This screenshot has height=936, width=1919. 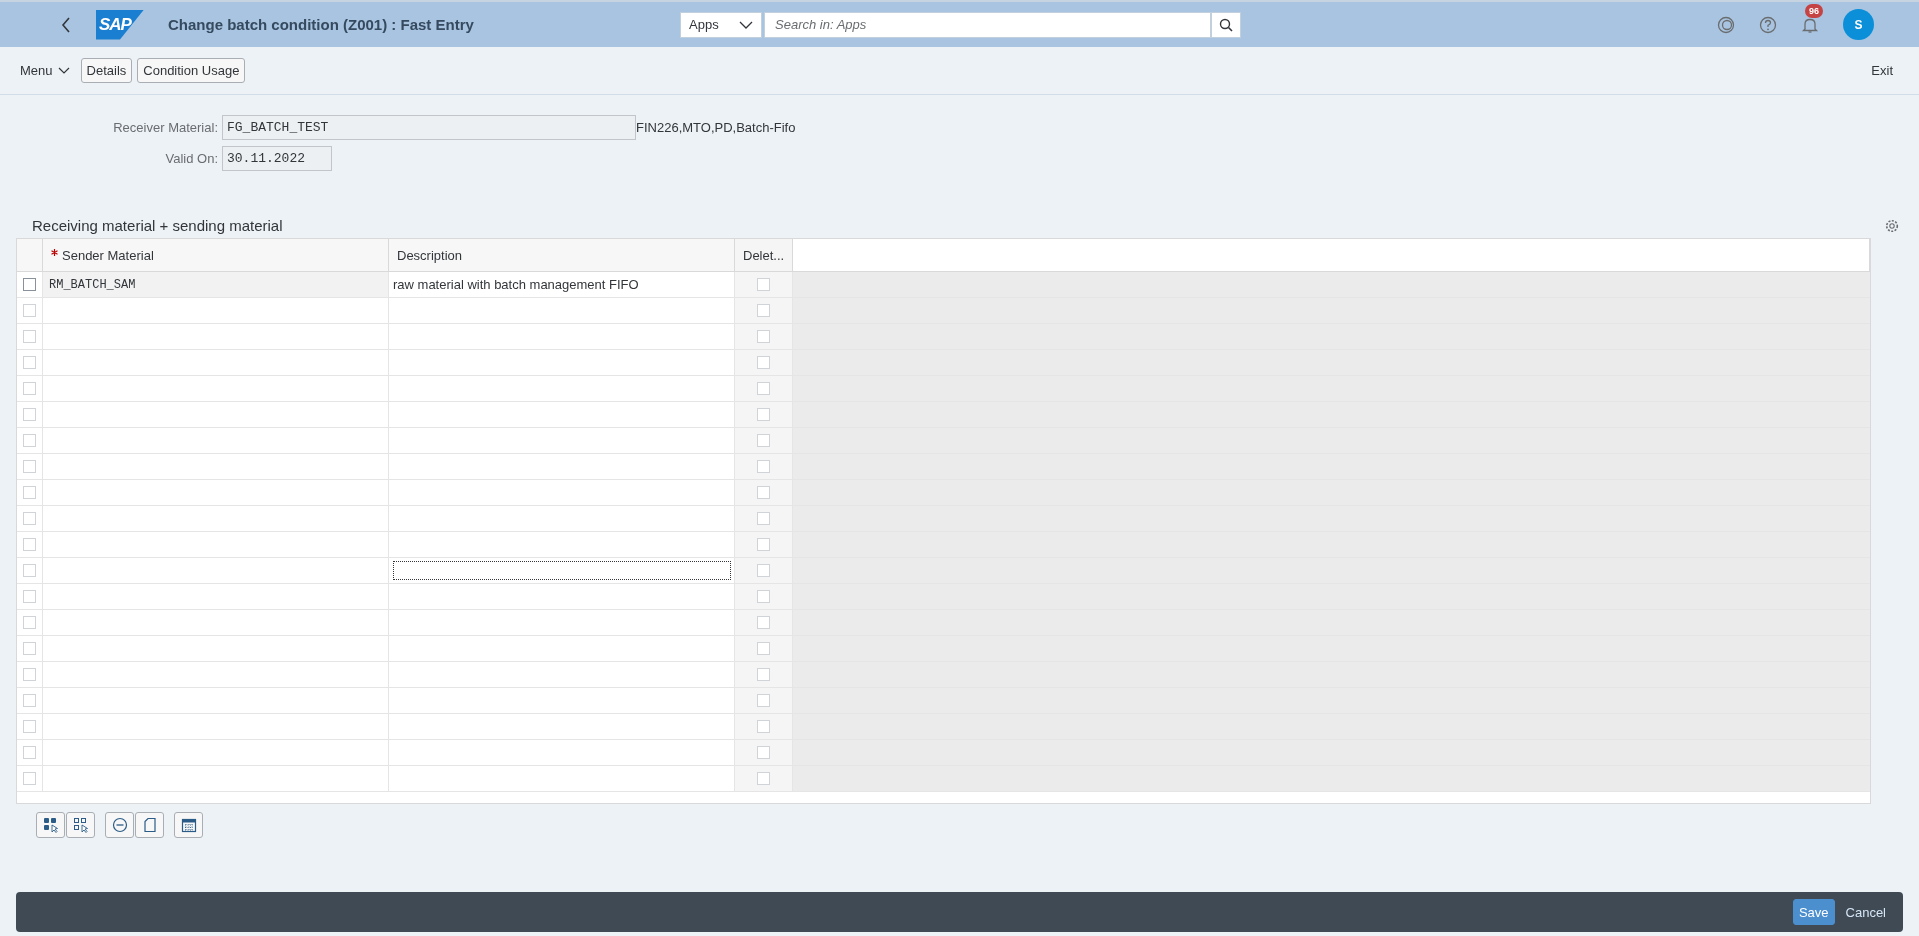 I want to click on delete-checkbox, so click(x=763, y=284).